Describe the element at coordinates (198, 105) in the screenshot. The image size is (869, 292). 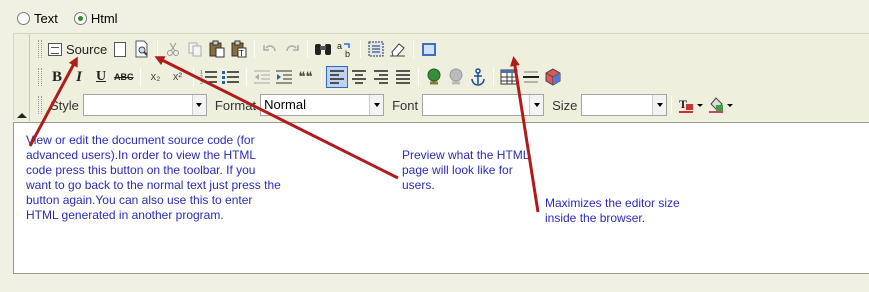
I see `style-dropdown-icon` at that location.